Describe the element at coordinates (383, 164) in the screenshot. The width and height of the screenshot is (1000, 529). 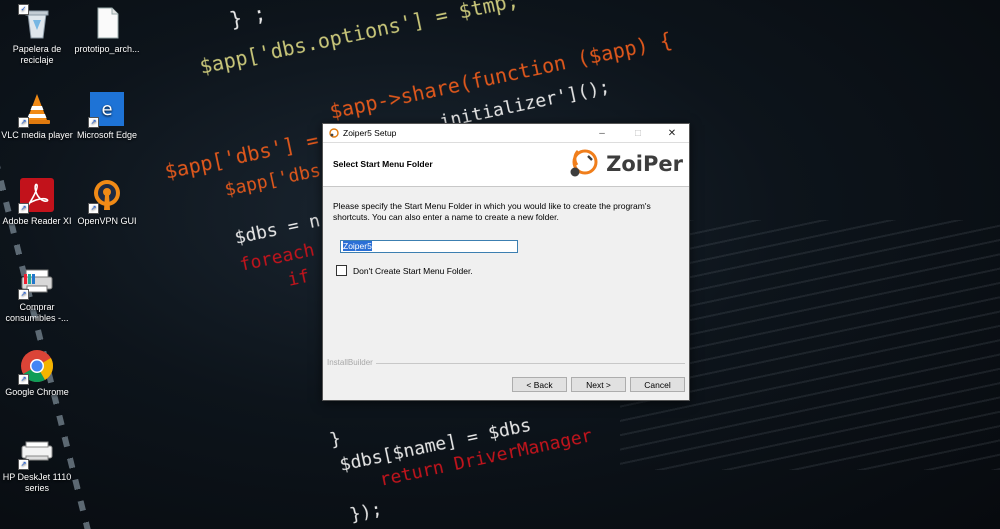
I see `page-title: Select Start Menu Folder` at that location.